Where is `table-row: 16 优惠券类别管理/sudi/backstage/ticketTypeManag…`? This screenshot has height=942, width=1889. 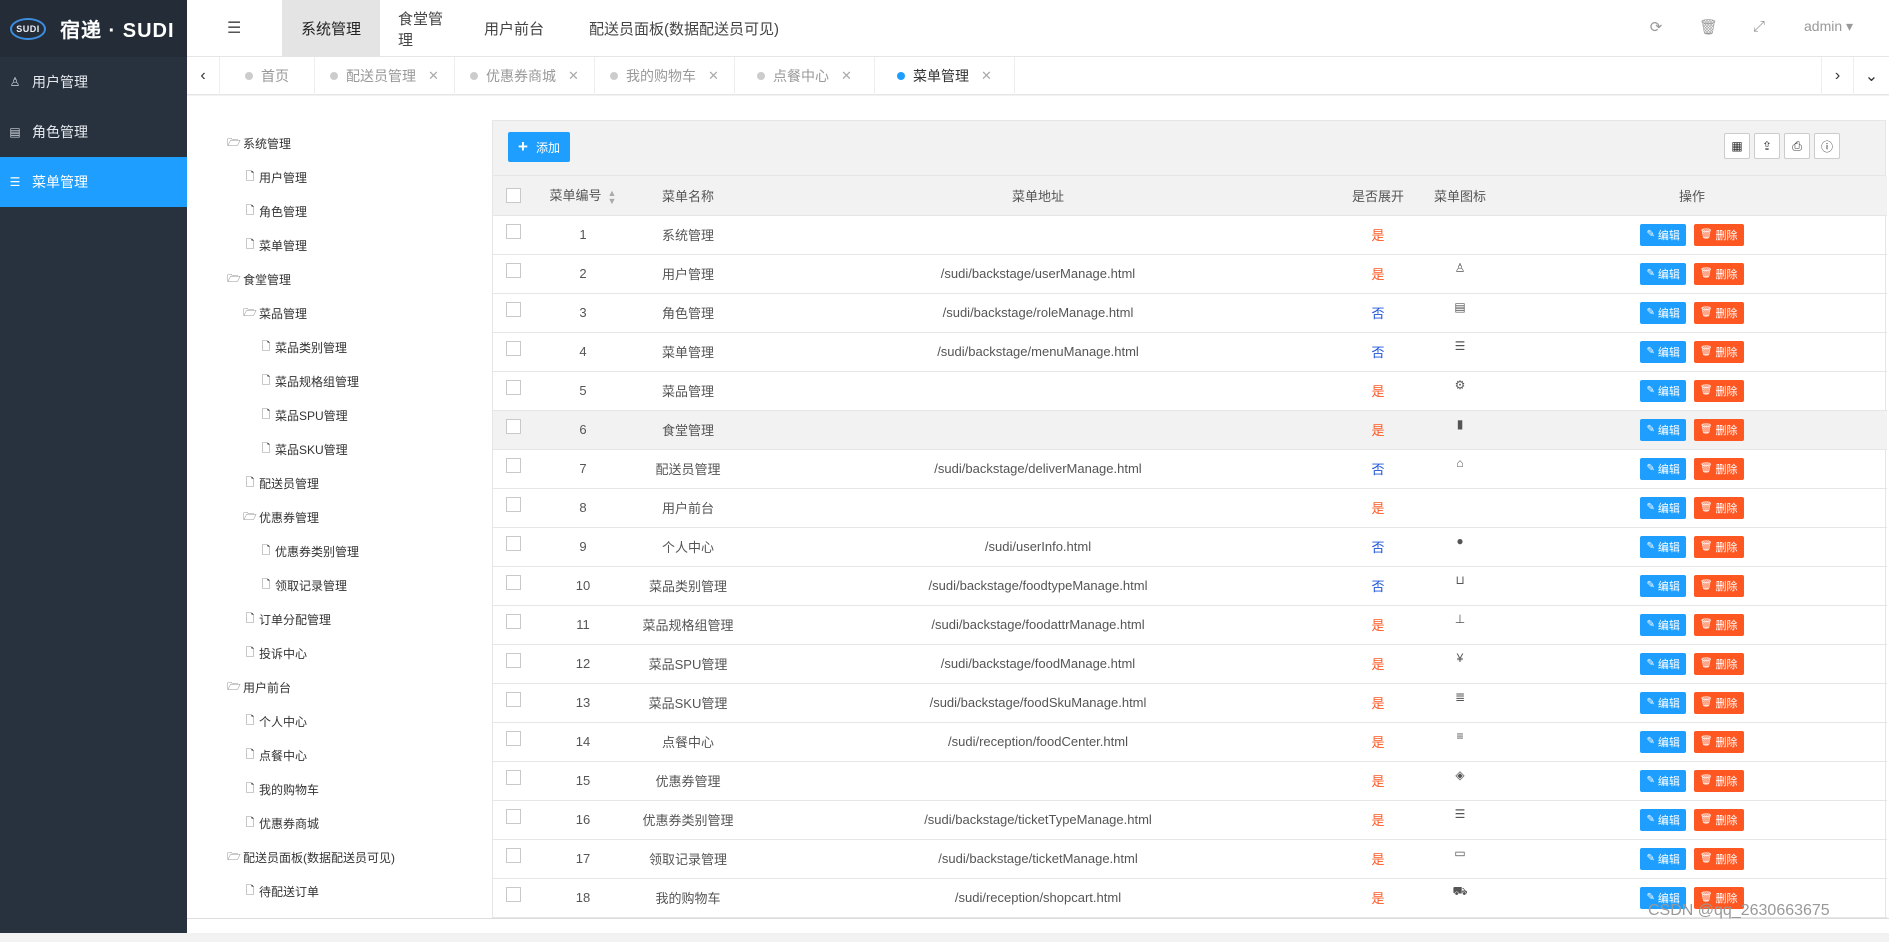 table-row: 16 优惠券类别管理/sudi/backstage/ticketTypeManag… is located at coordinates (1190, 820).